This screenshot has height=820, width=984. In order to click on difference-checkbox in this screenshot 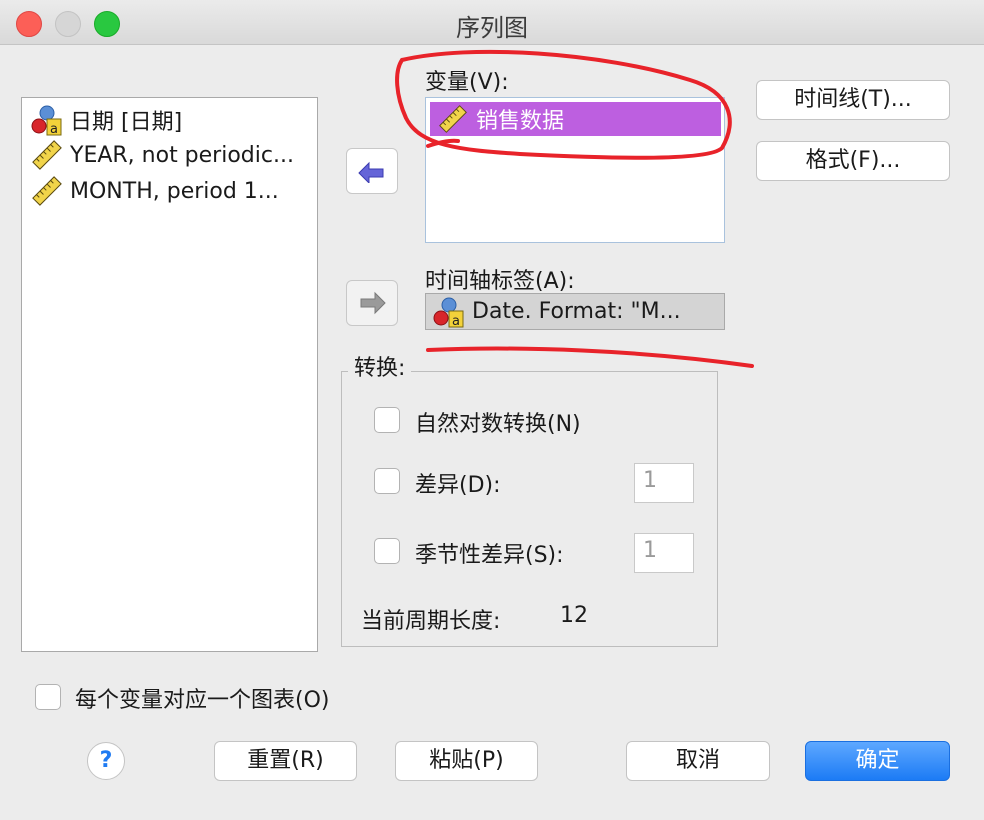, I will do `click(387, 481)`.